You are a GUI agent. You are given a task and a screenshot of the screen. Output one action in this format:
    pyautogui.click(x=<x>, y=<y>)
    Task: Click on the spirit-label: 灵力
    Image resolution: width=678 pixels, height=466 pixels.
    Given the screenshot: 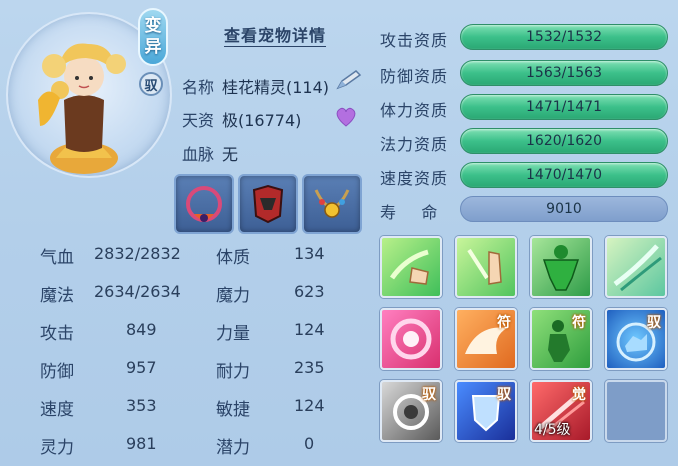 What is the action you would take?
    pyautogui.click(x=57, y=448)
    